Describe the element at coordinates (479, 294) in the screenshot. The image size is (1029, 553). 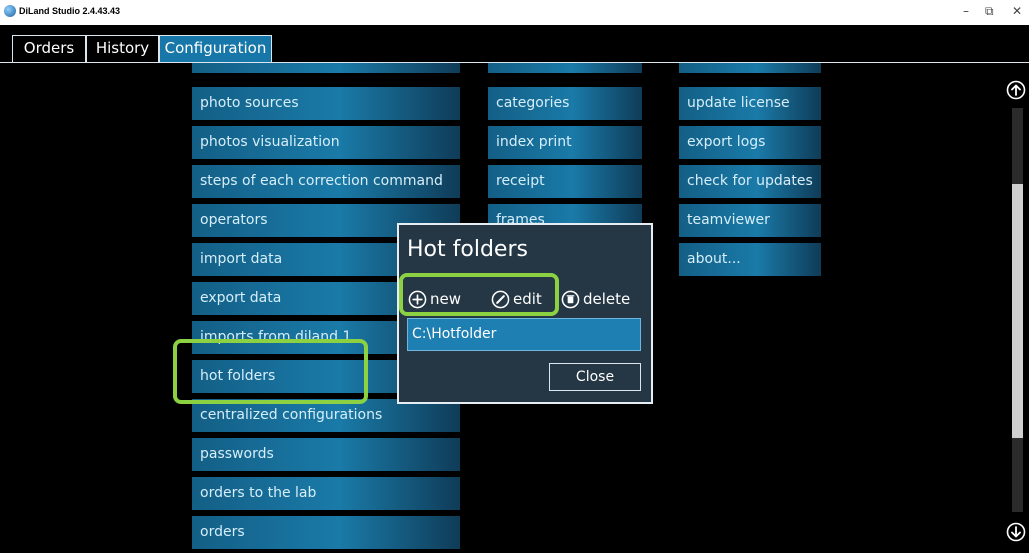
I see `highlight-new-edit` at that location.